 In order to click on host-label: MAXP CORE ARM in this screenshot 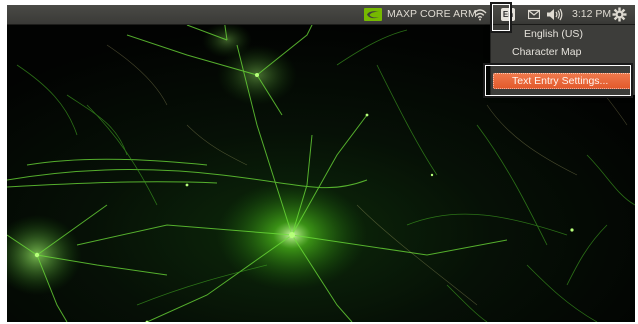, I will do `click(432, 14)`.